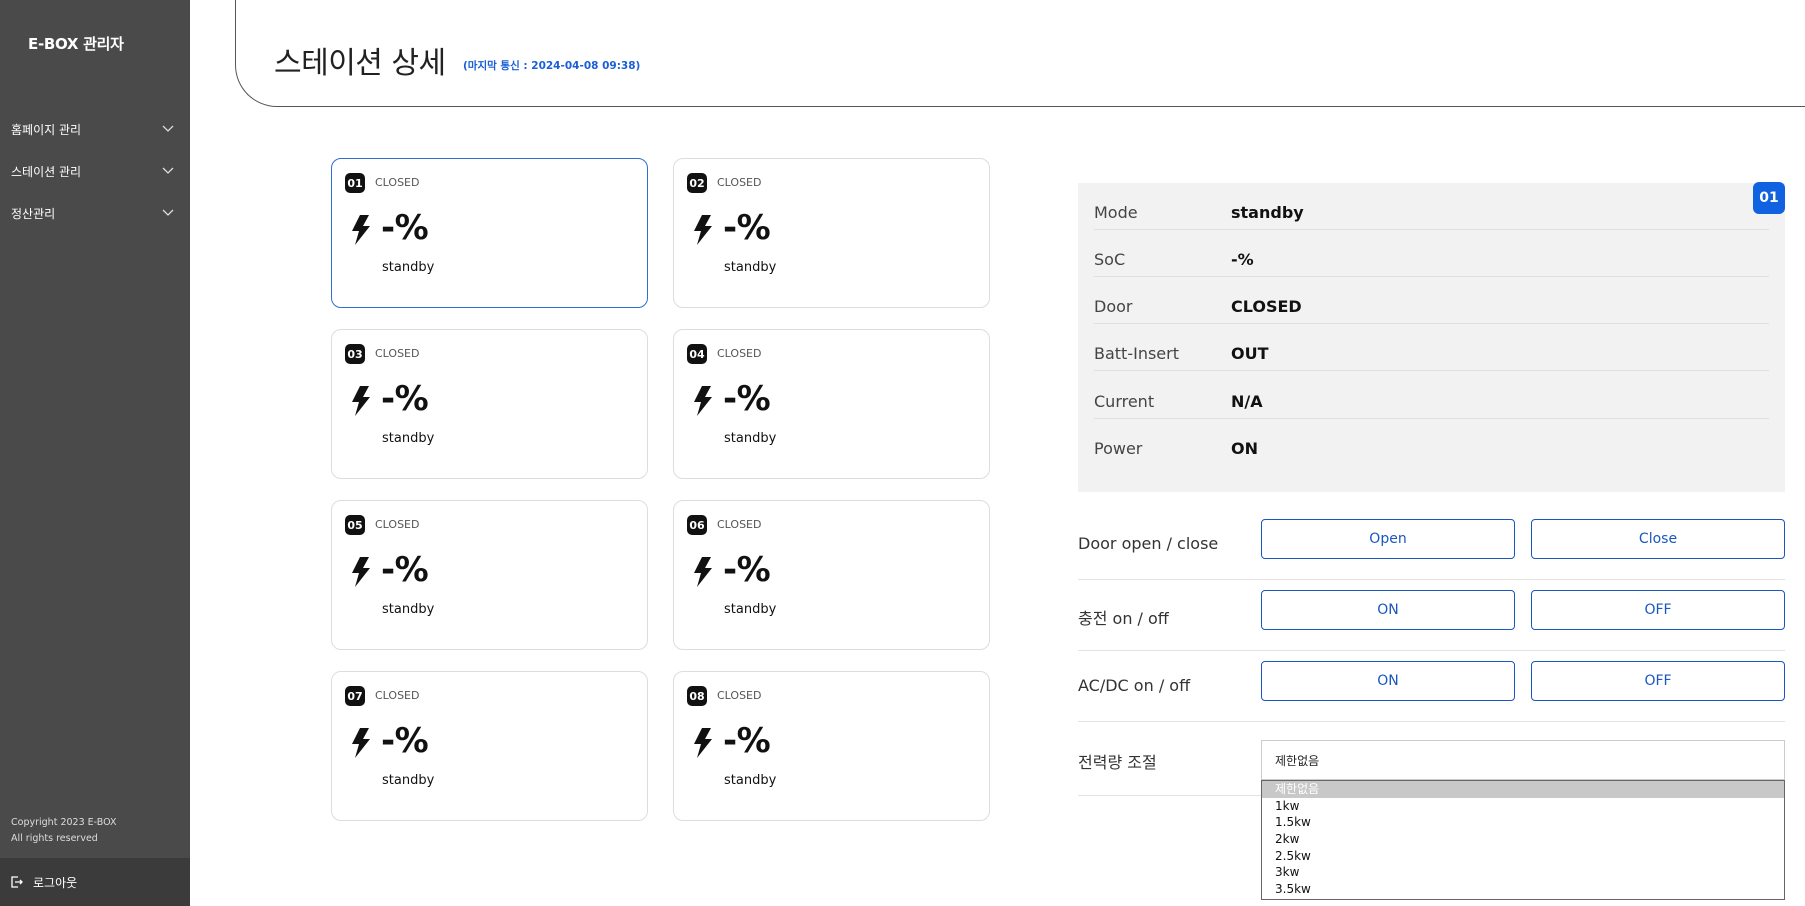 The height and width of the screenshot is (906, 1805). Describe the element at coordinates (697, 183) in the screenshot. I see `slot-number: 02` at that location.